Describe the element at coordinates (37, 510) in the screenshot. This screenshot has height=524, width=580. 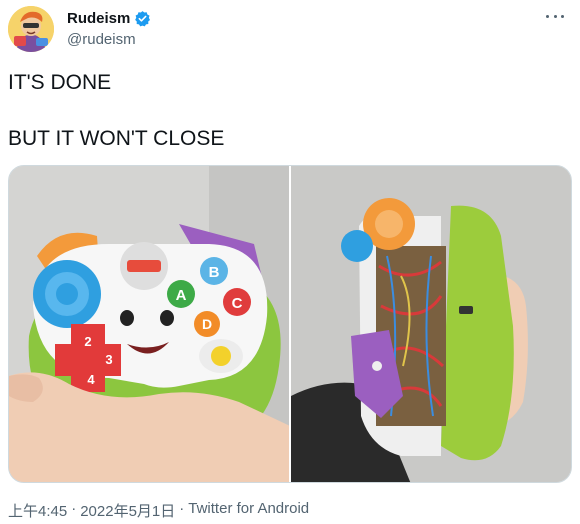
I see `tweet-time: 上午4:45` at that location.